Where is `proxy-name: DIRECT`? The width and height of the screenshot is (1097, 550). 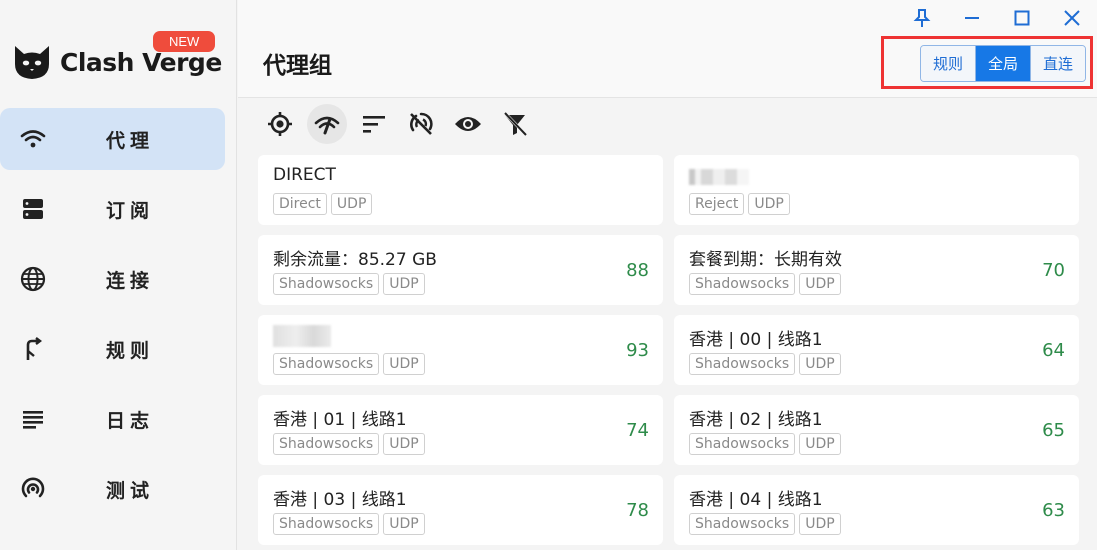 proxy-name: DIRECT is located at coordinates (304, 175).